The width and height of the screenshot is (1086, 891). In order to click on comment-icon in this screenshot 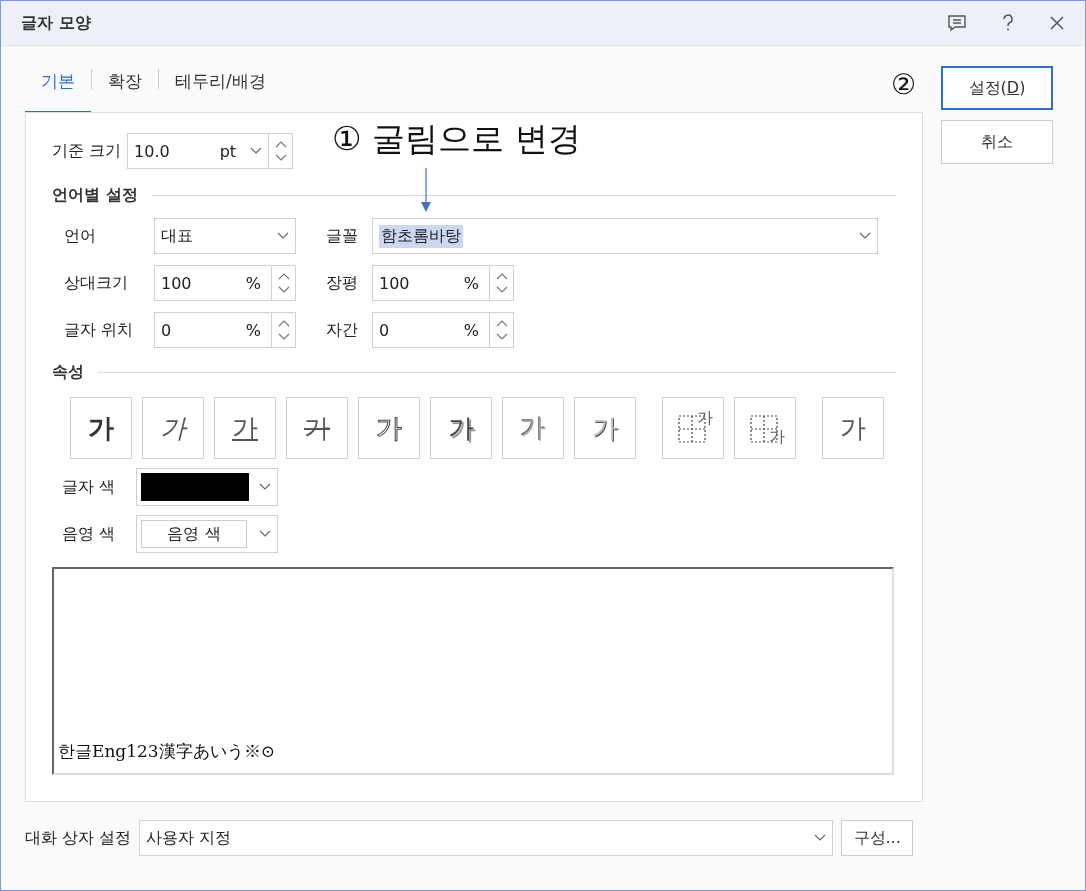, I will do `click(957, 23)`.